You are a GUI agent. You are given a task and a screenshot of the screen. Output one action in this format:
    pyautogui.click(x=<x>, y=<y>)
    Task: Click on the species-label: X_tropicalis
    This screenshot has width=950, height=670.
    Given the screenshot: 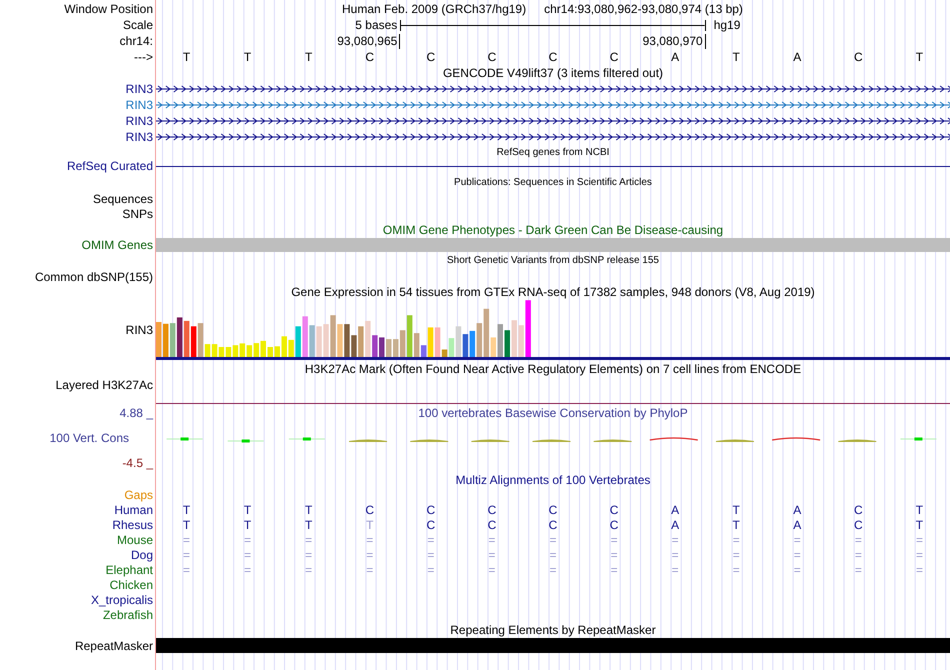 What is the action you would take?
    pyautogui.click(x=121, y=599)
    